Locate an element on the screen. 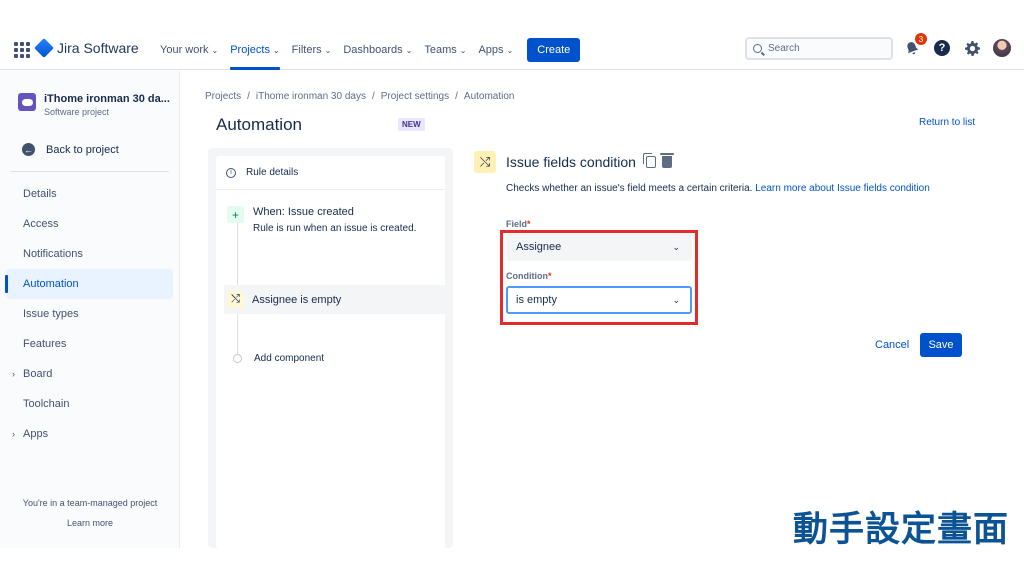 This screenshot has width=1024, height=576. notifications-button: 3 is located at coordinates (915, 45).